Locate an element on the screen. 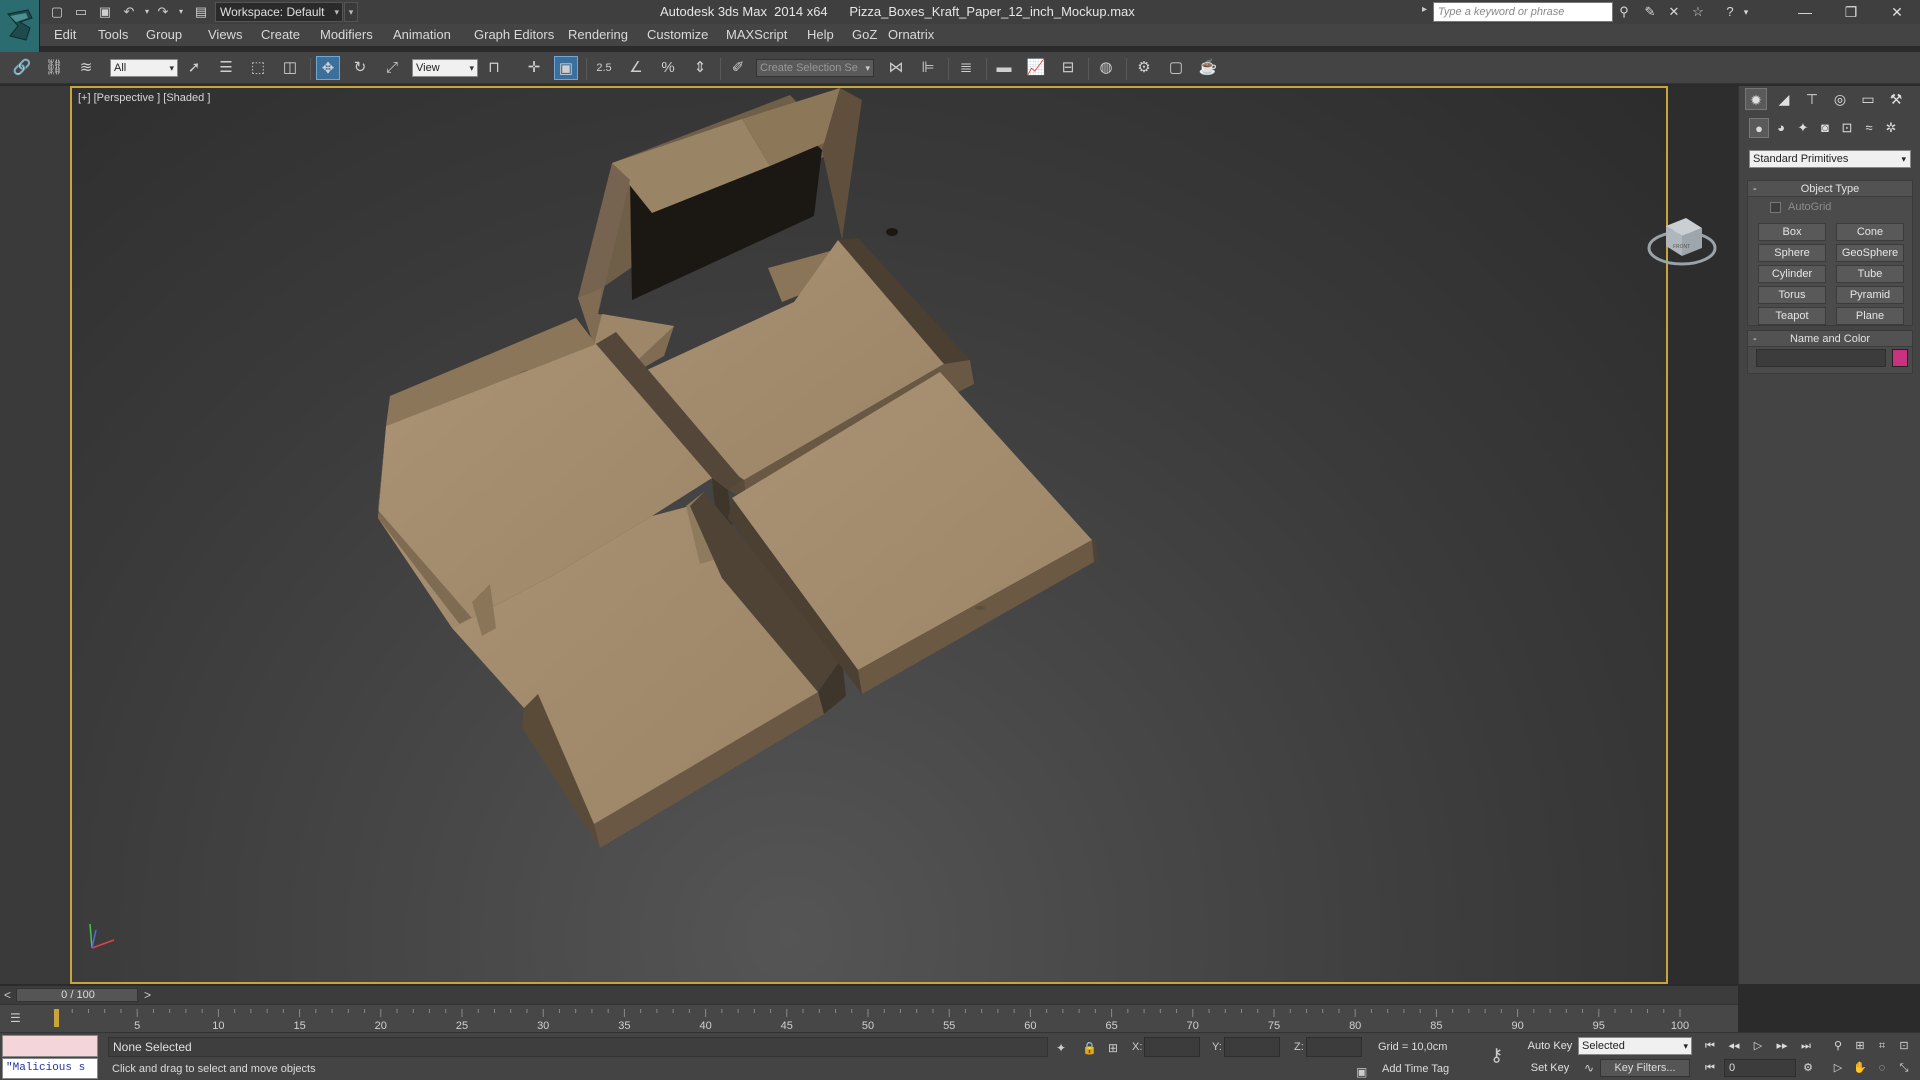 The width and height of the screenshot is (1920, 1080). menu-graph-editors: Graph Editors is located at coordinates (514, 34).